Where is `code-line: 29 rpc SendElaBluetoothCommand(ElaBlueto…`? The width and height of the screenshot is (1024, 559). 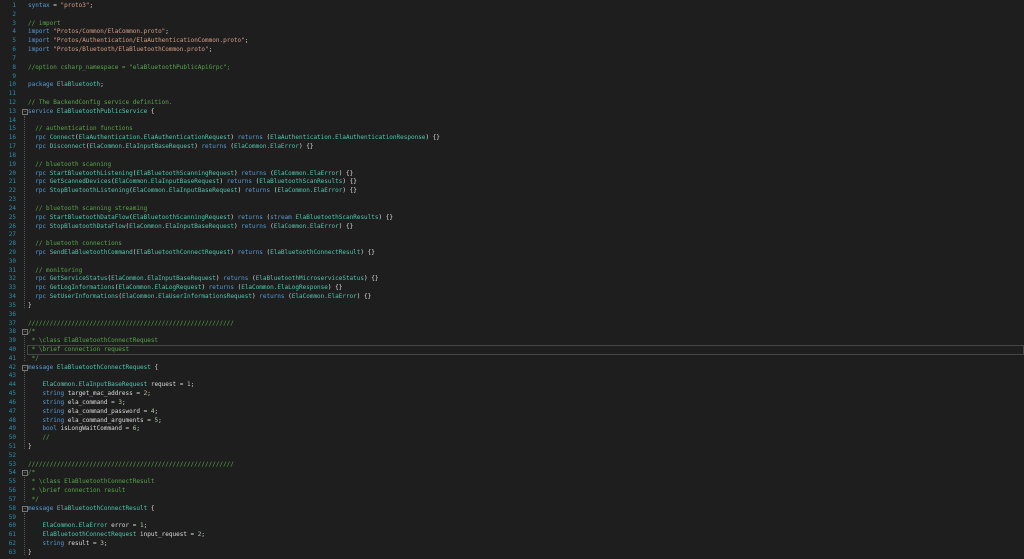
code-line: 29 rpc SendElaBluetoothCommand(ElaBlueto… is located at coordinates (512, 252).